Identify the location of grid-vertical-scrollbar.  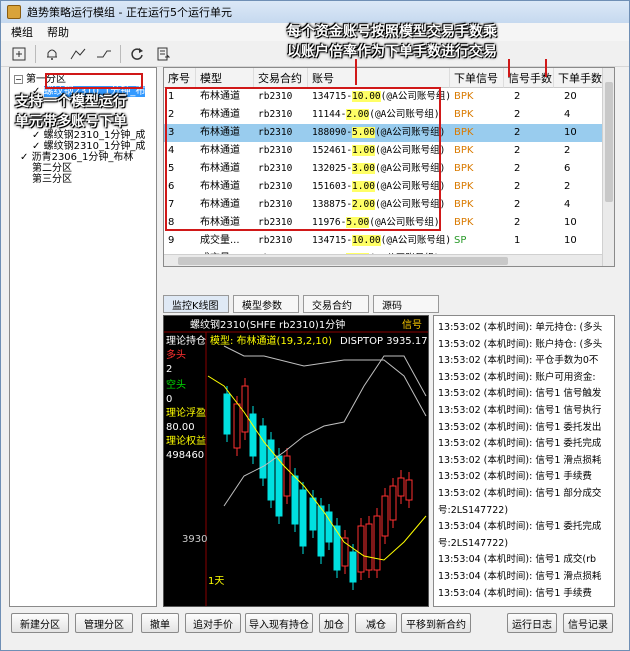
(608, 167).